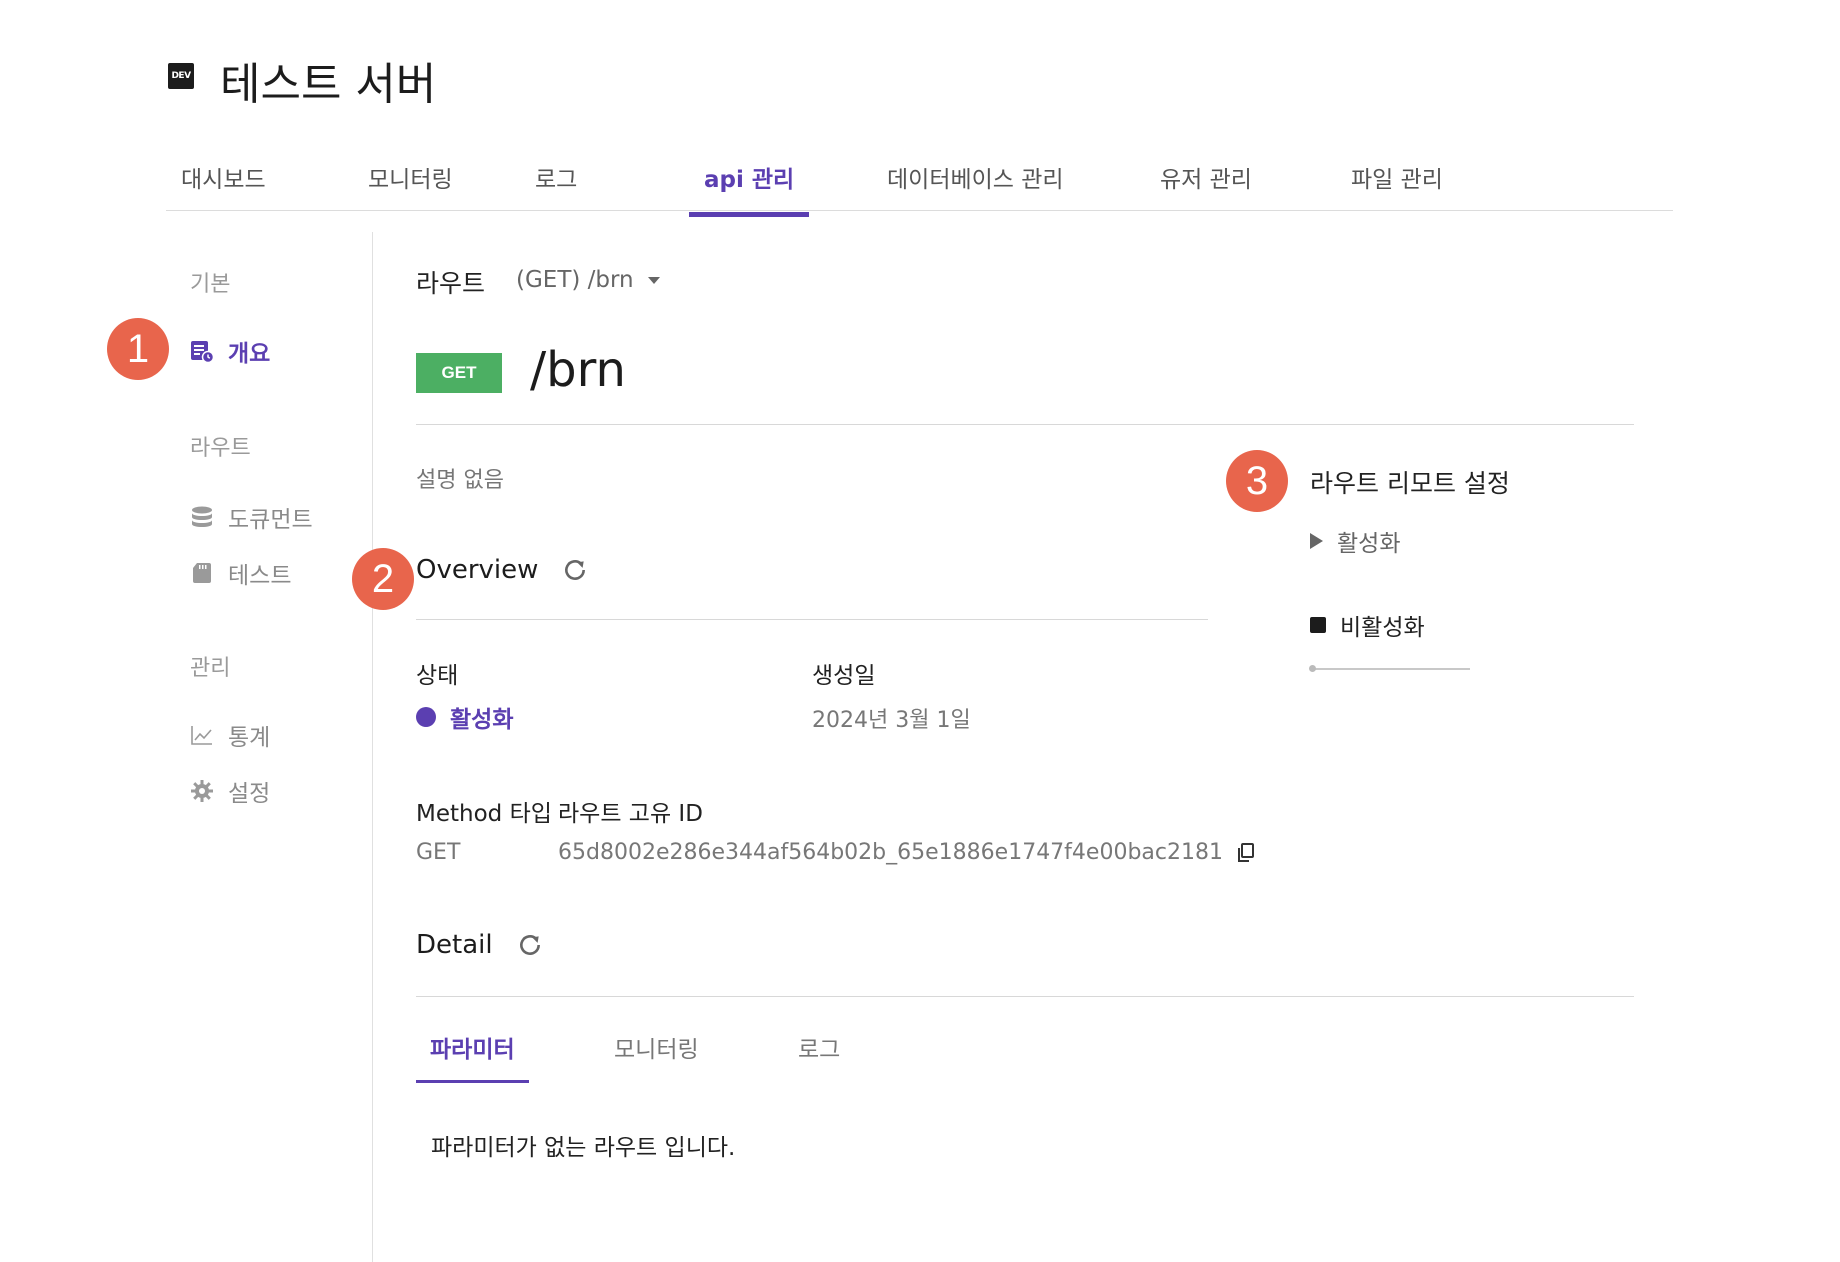  I want to click on status-value: 활성화, so click(464, 717).